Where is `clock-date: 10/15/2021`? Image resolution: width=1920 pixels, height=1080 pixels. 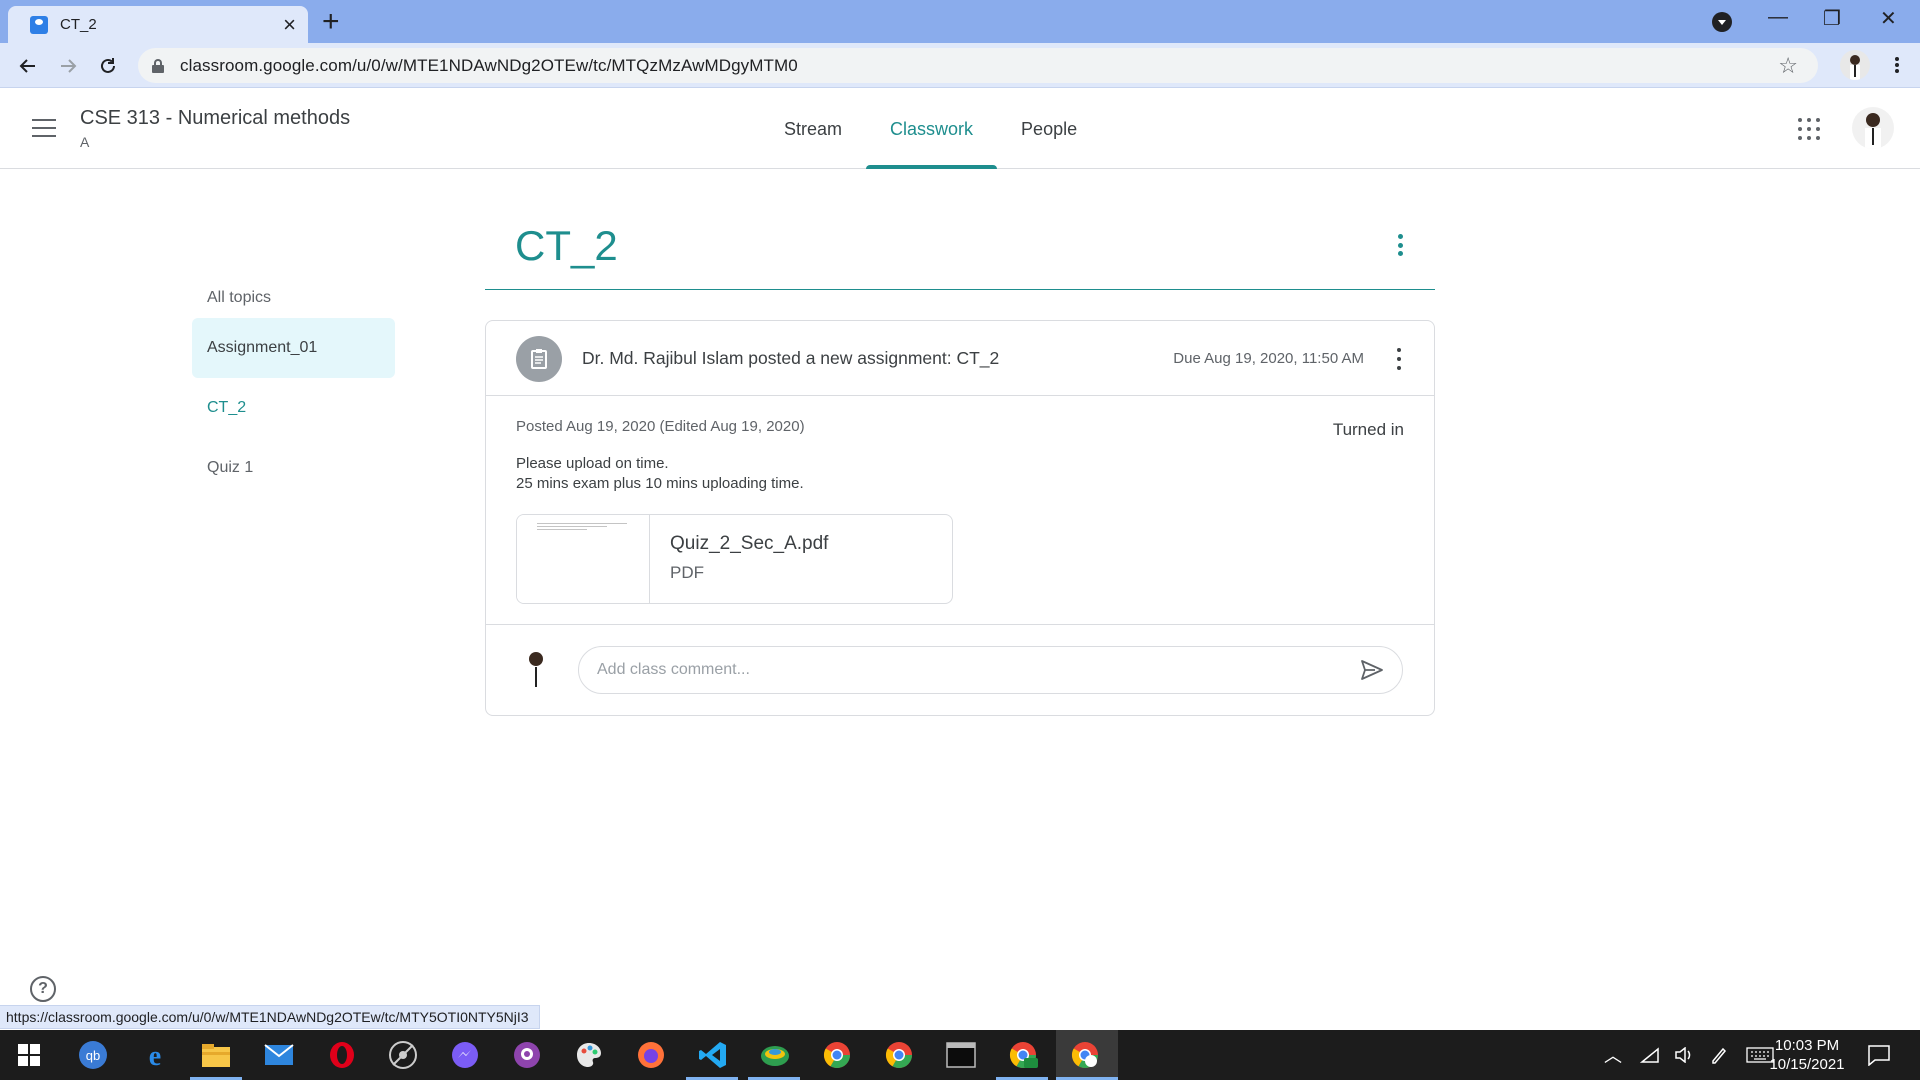
clock-date: 10/15/2021 is located at coordinates (1807, 1064).